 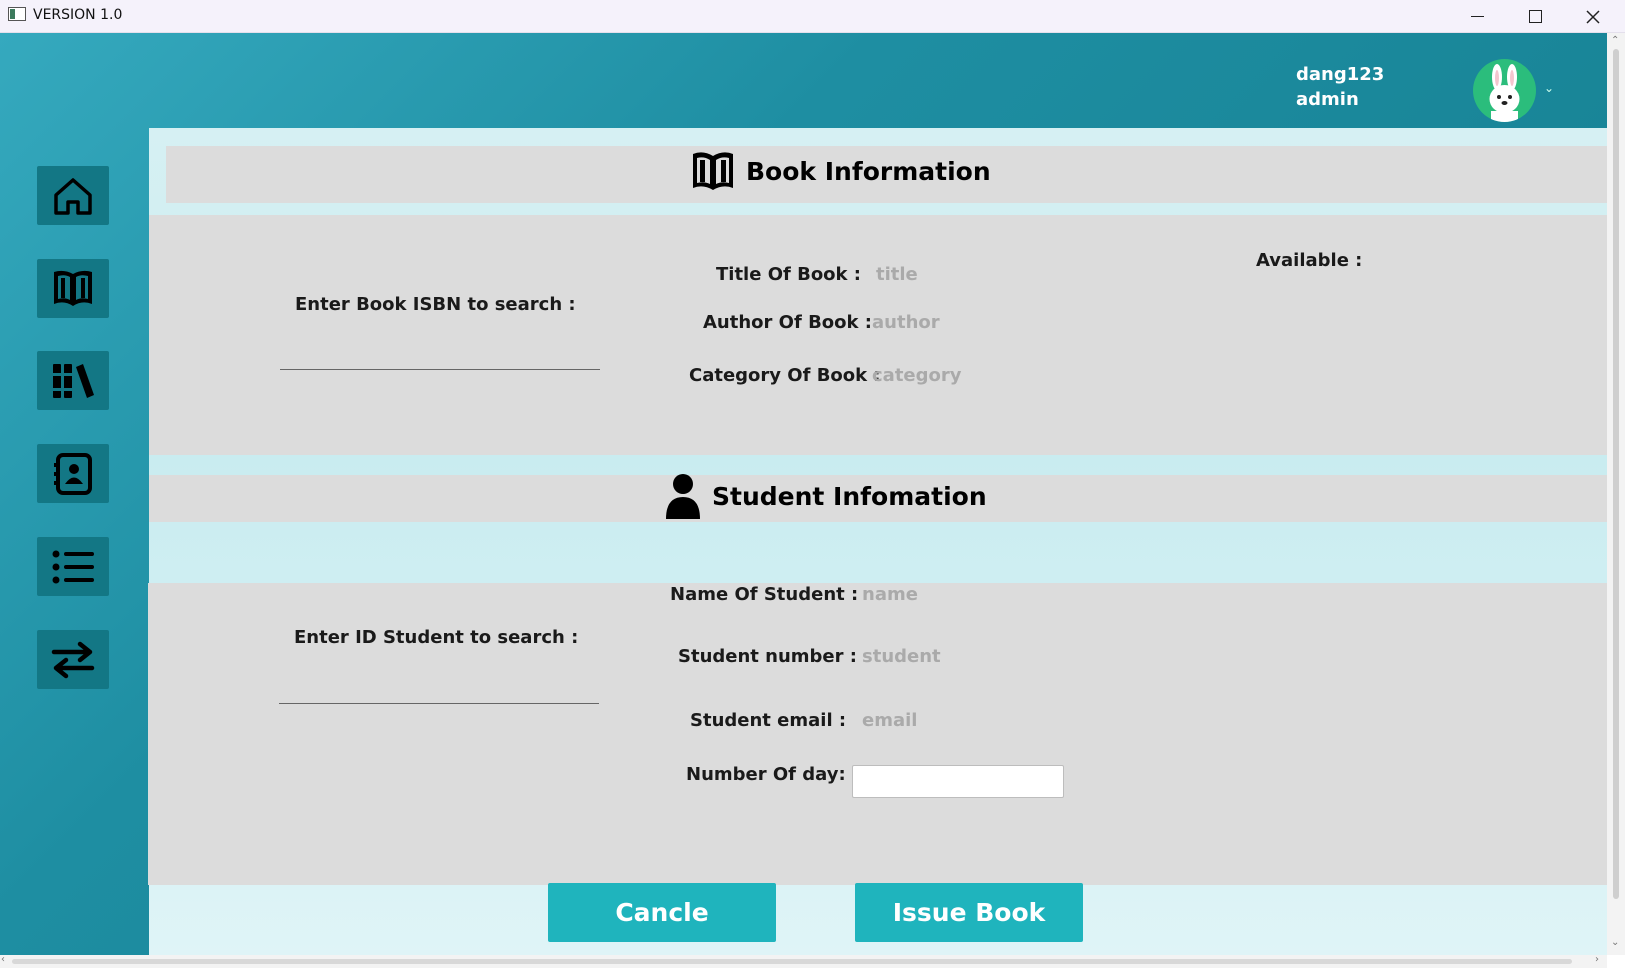 I want to click on isbn-search-label: Enter Book ISBN to search :, so click(x=435, y=304).